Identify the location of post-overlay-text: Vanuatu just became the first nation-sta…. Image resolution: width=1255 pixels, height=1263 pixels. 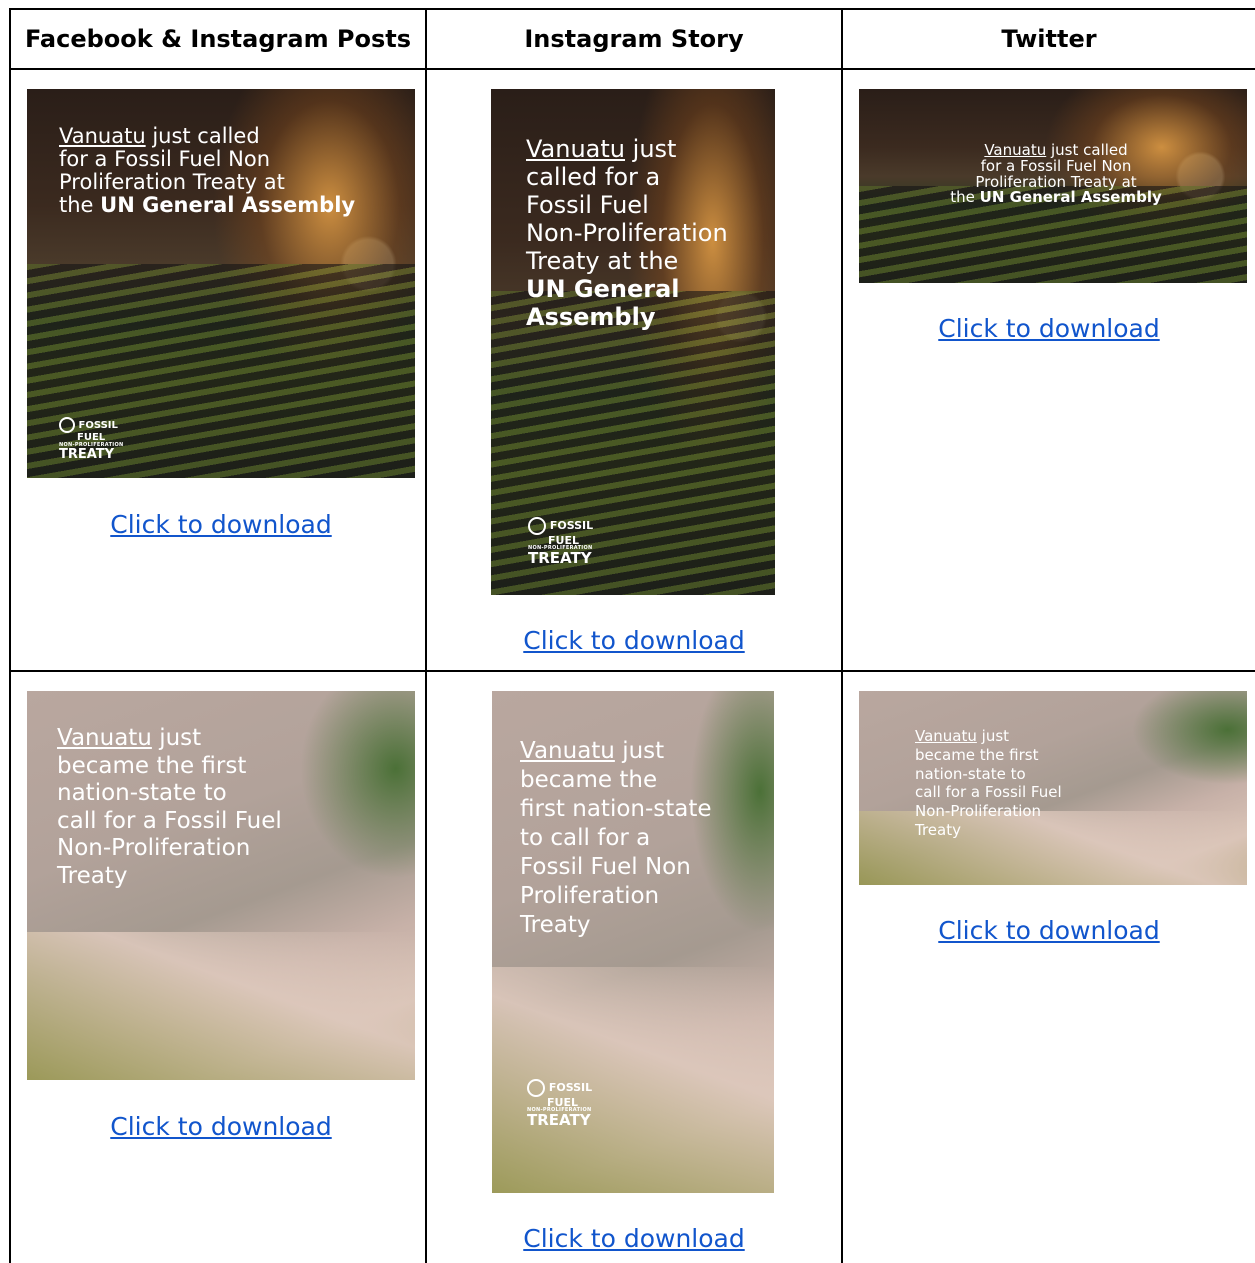
(169, 807).